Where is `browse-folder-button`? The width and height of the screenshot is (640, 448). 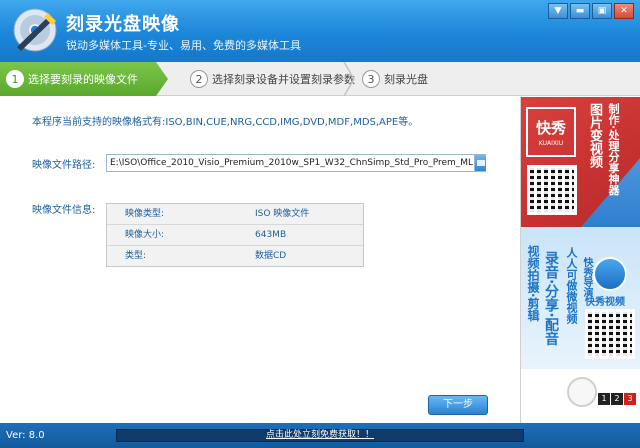
browse-folder-button is located at coordinates (480, 163).